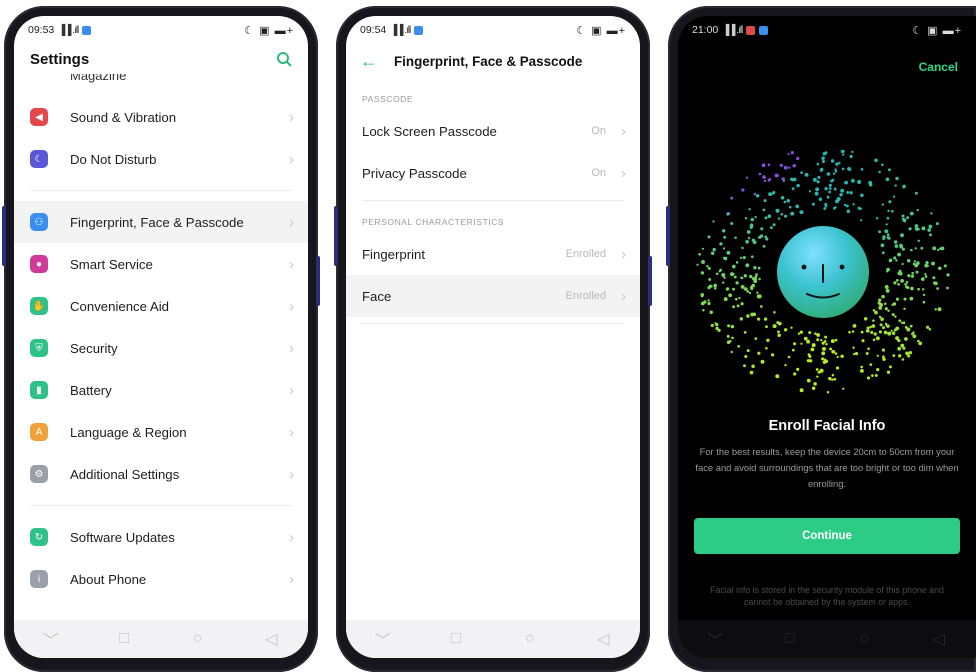 This screenshot has height=672, width=976. I want to click on settings-item: ↻ Software Updates ›, so click(161, 537).